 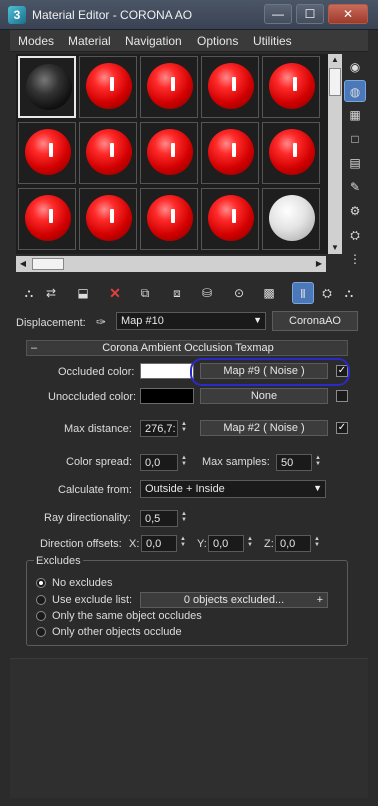 What do you see at coordinates (183, 542) in the screenshot?
I see `offset-x-spinner: ▲ ▼` at bounding box center [183, 542].